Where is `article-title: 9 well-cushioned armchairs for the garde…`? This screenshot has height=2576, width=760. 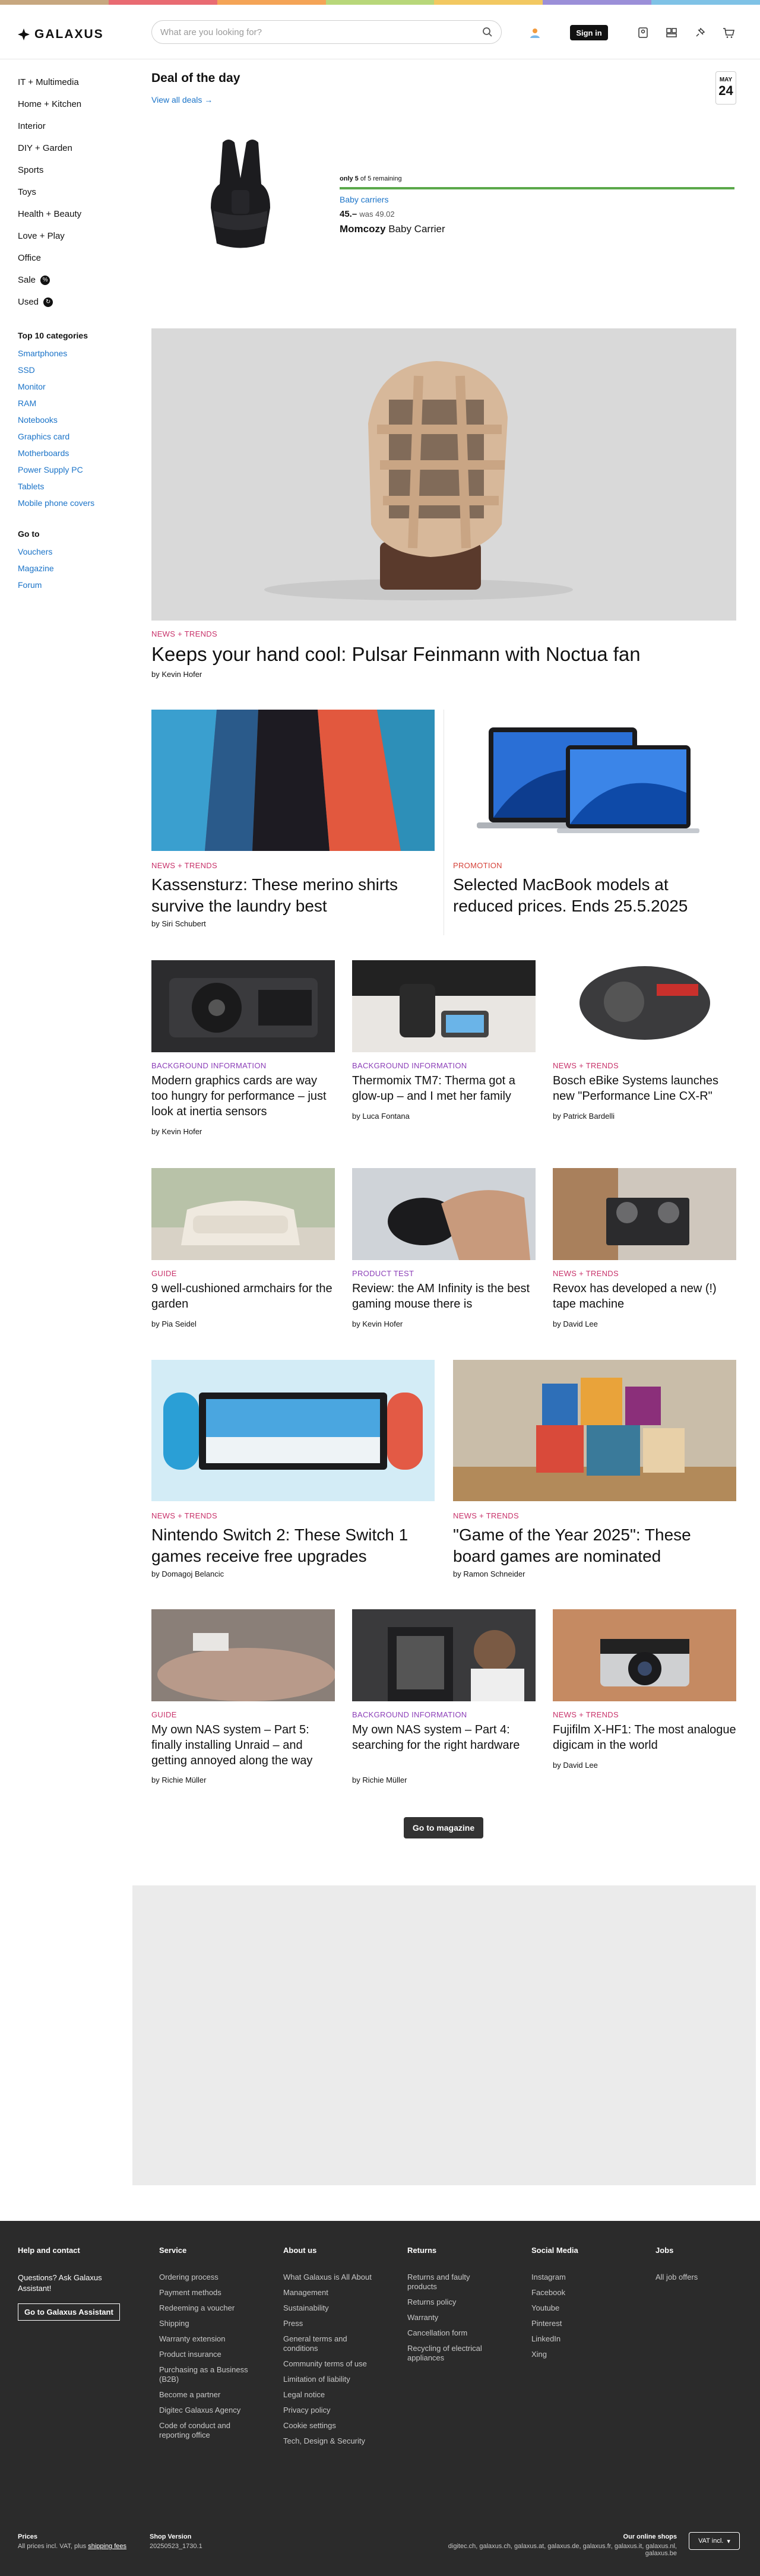 article-title: 9 well-cushioned armchairs for the garde… is located at coordinates (243, 1296).